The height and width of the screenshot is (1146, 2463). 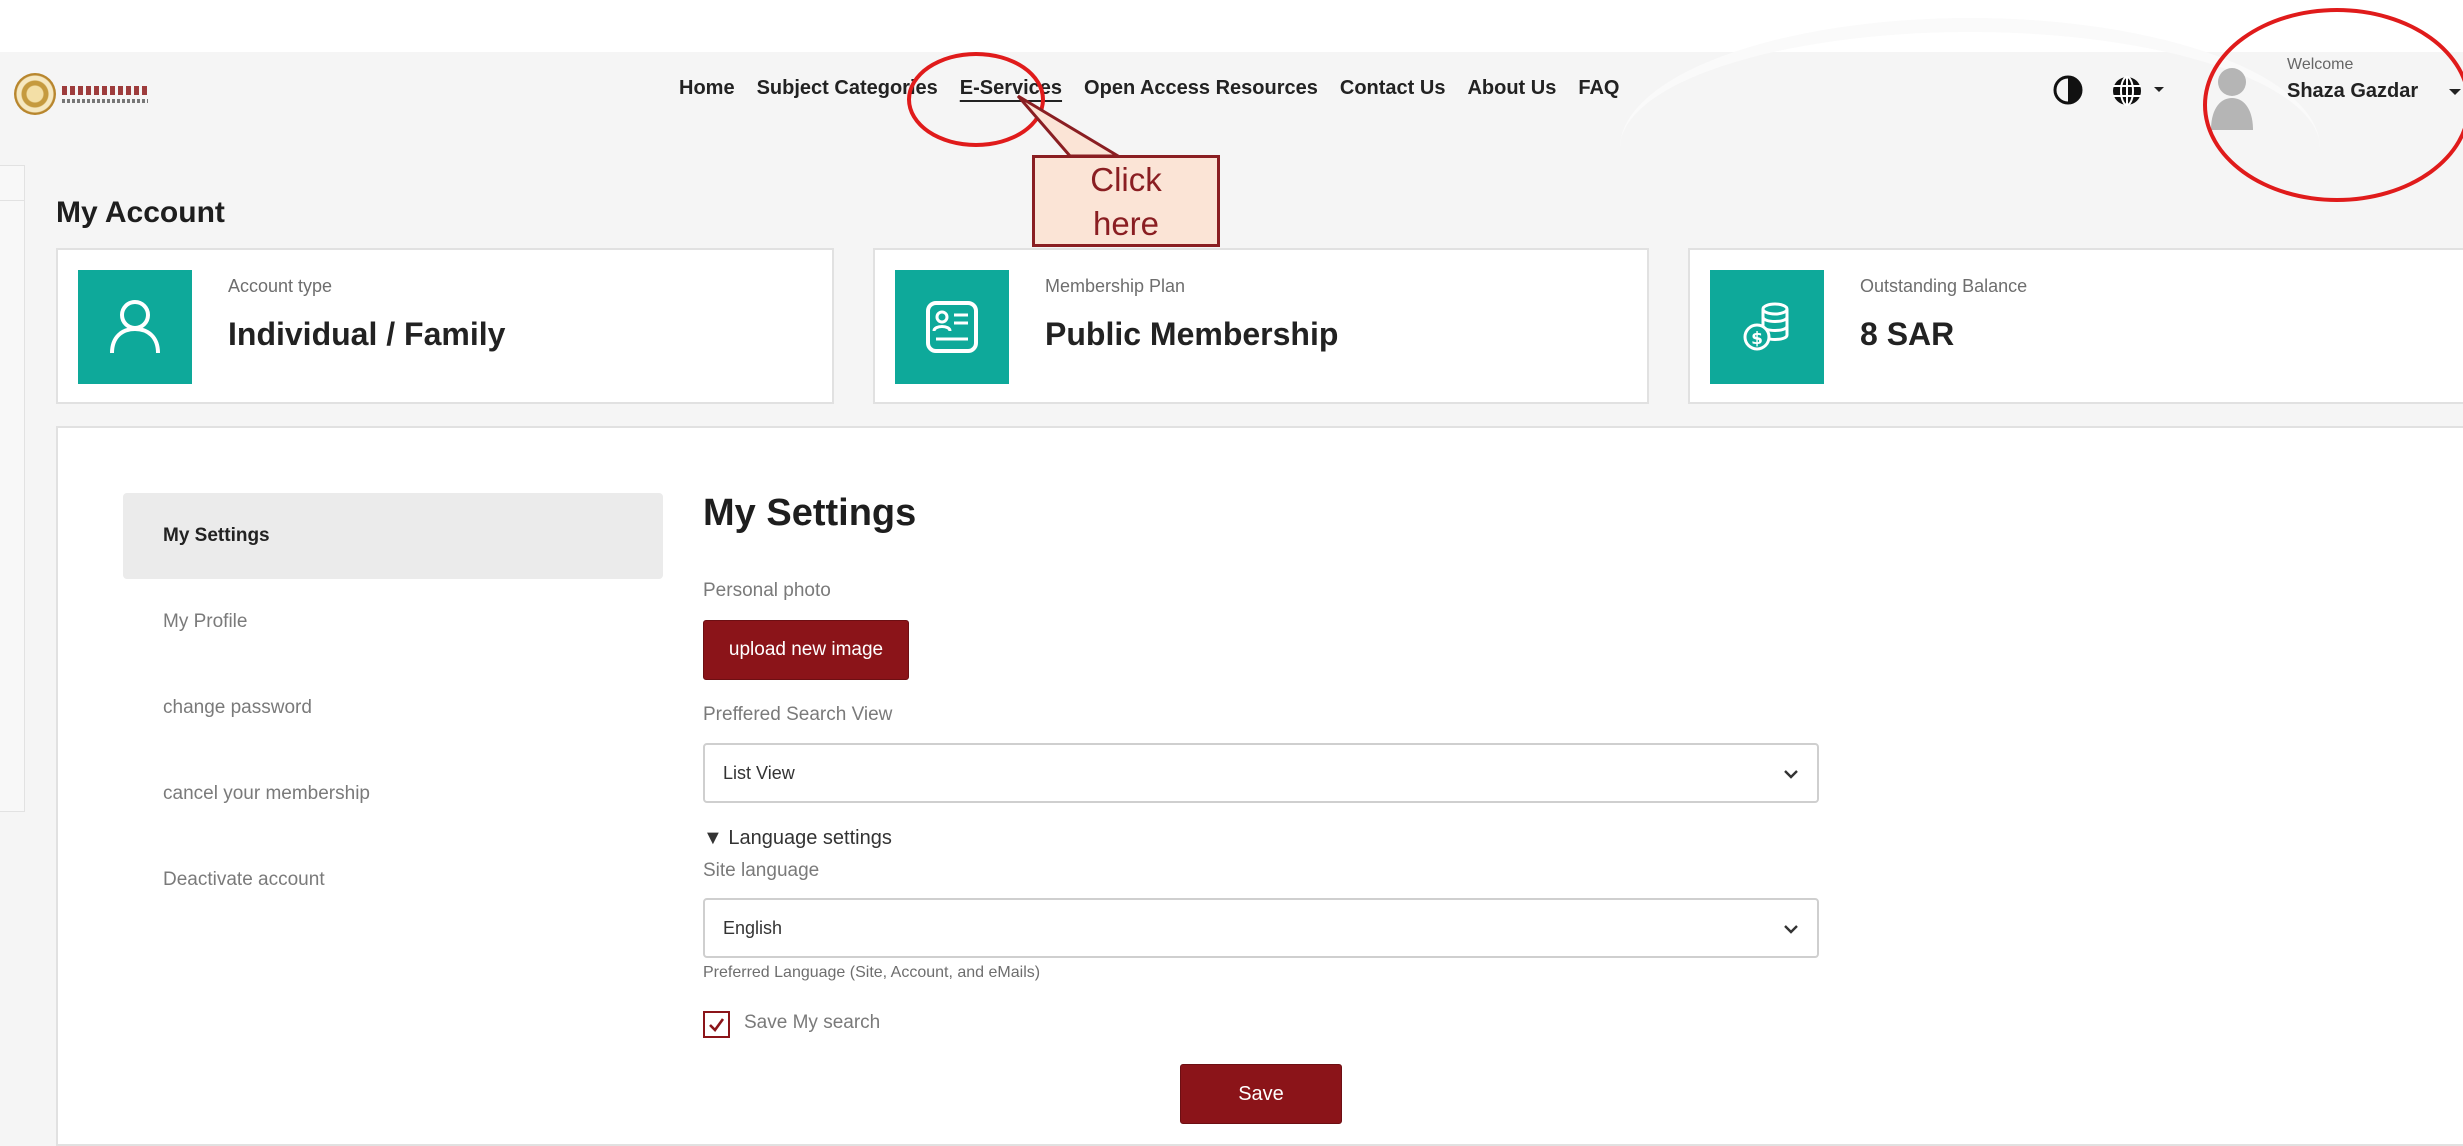 I want to click on membership-plan-card: Membership Plan Public Membership, so click(x=1261, y=326).